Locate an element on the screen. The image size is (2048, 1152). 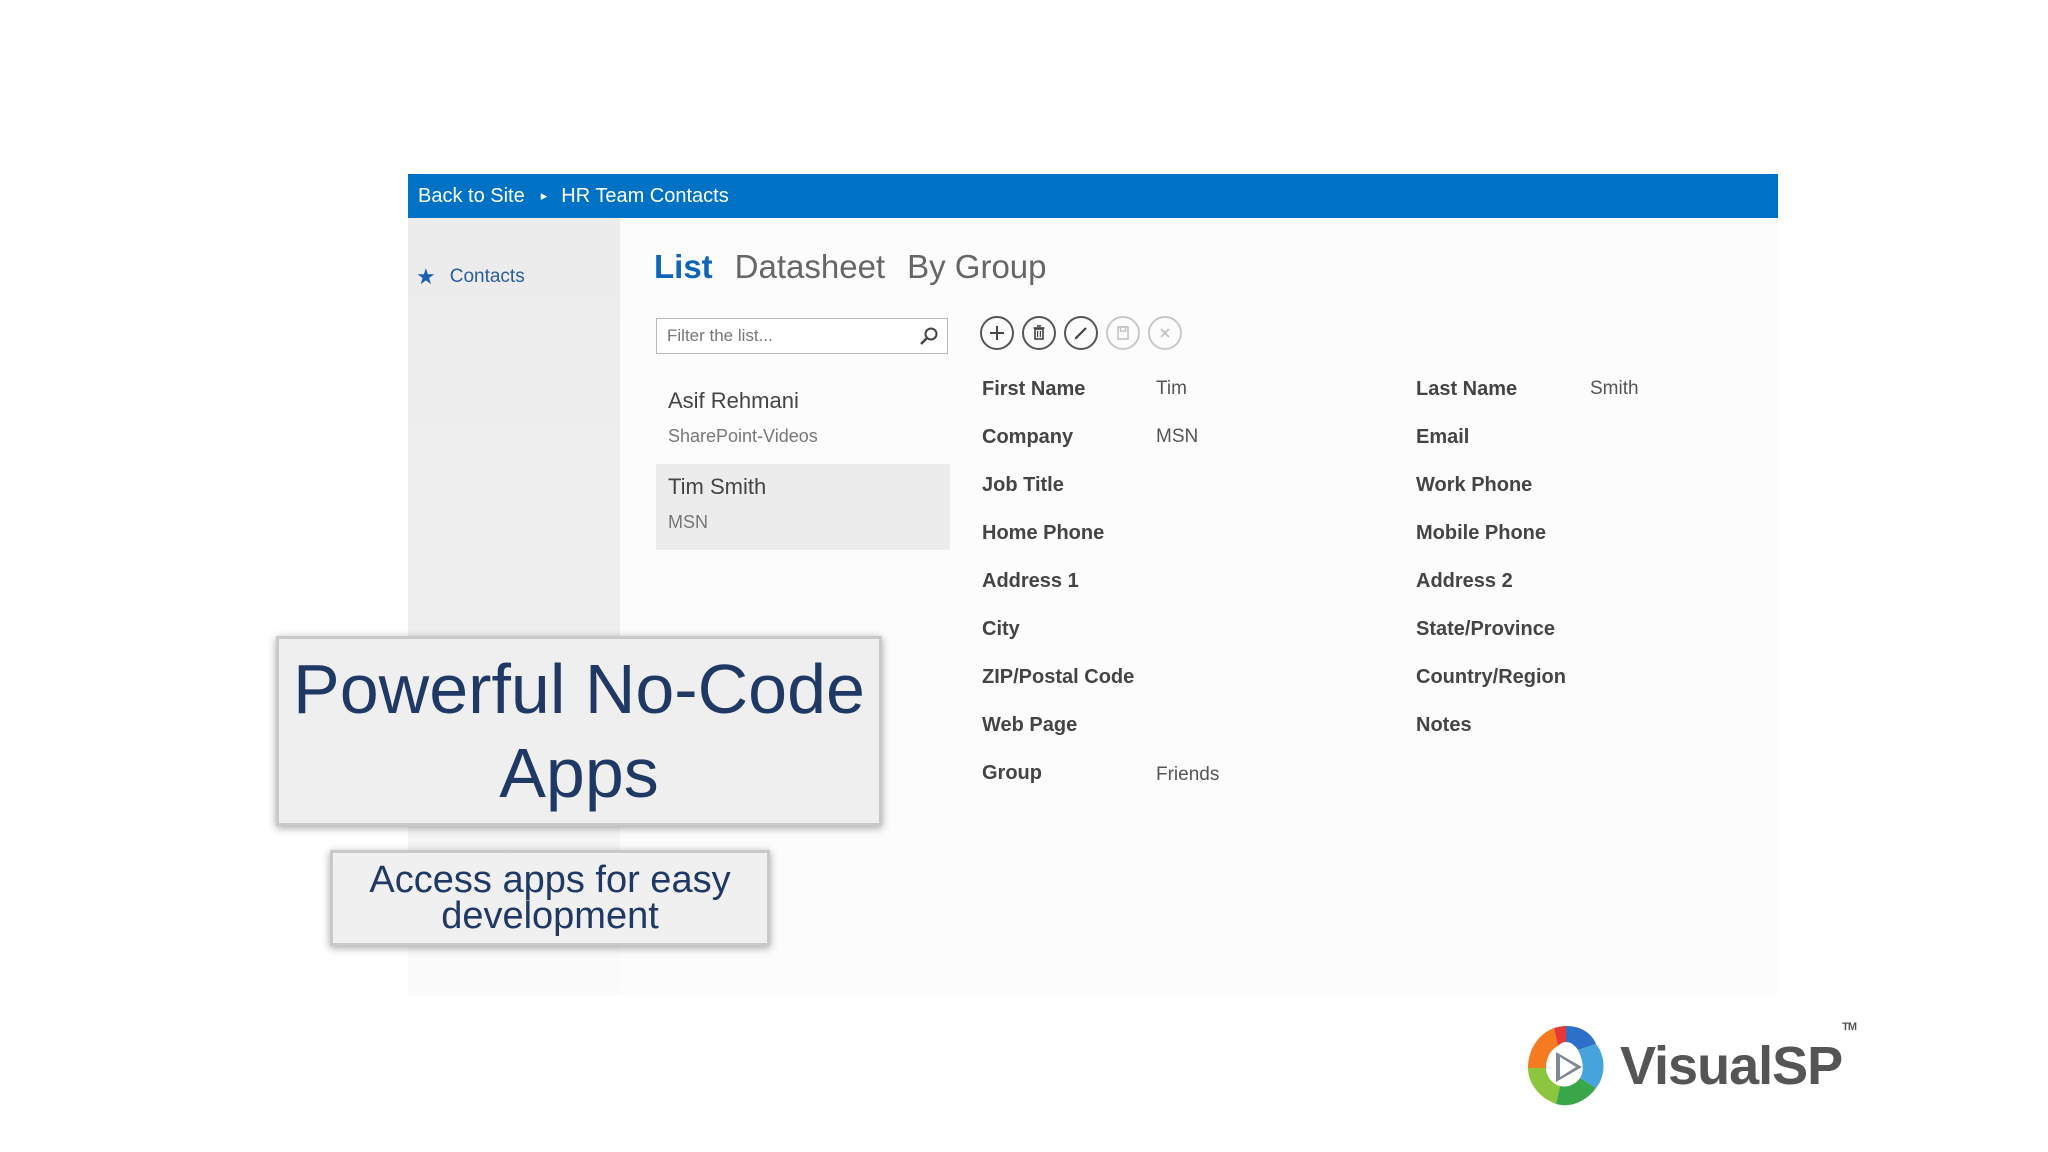
cancel-button is located at coordinates (1165, 333).